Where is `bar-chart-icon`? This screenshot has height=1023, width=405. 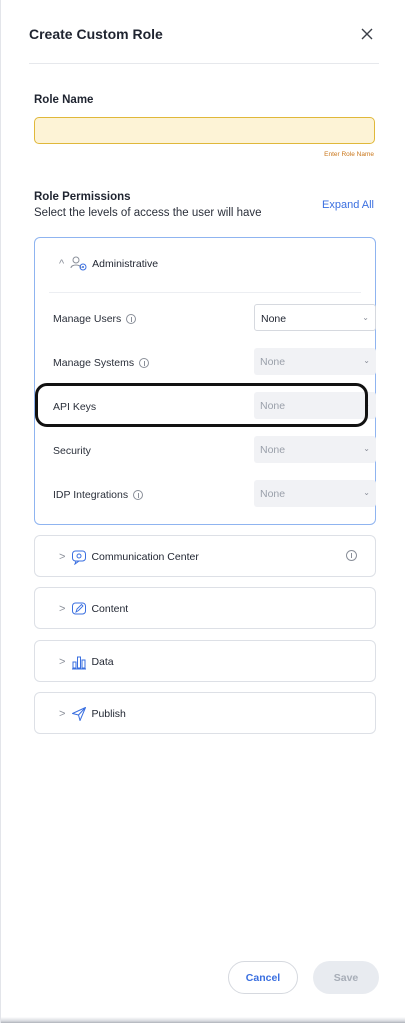
bar-chart-icon is located at coordinates (79, 663).